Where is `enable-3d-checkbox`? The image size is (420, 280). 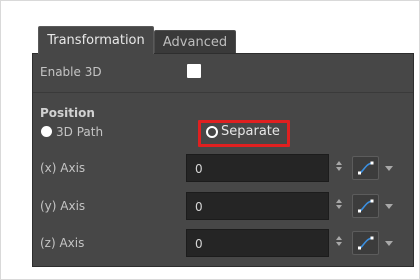 enable-3d-checkbox is located at coordinates (194, 71).